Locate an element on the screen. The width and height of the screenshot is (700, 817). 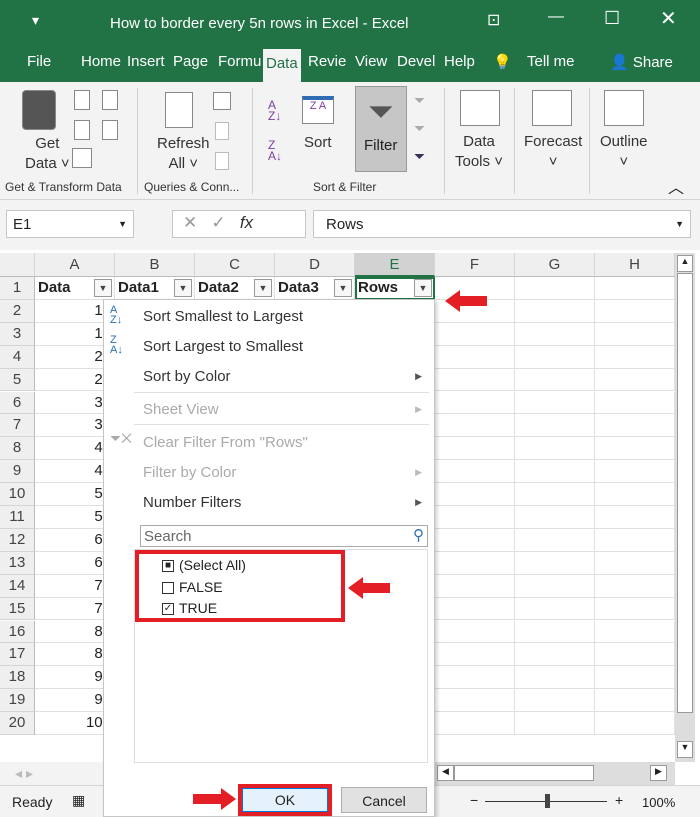
from-text-icon is located at coordinates (82, 100).